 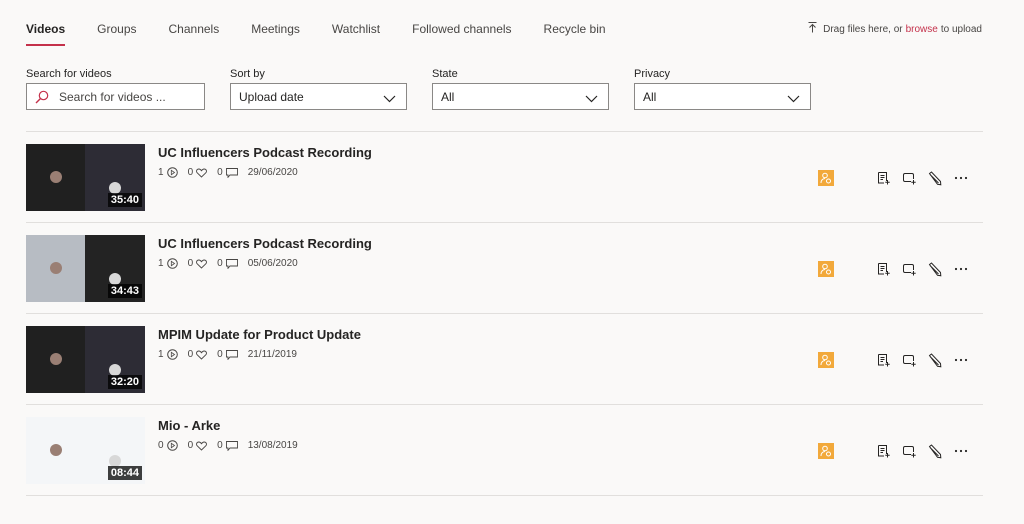 I want to click on video-thumbnail: 08:44, so click(x=85, y=450).